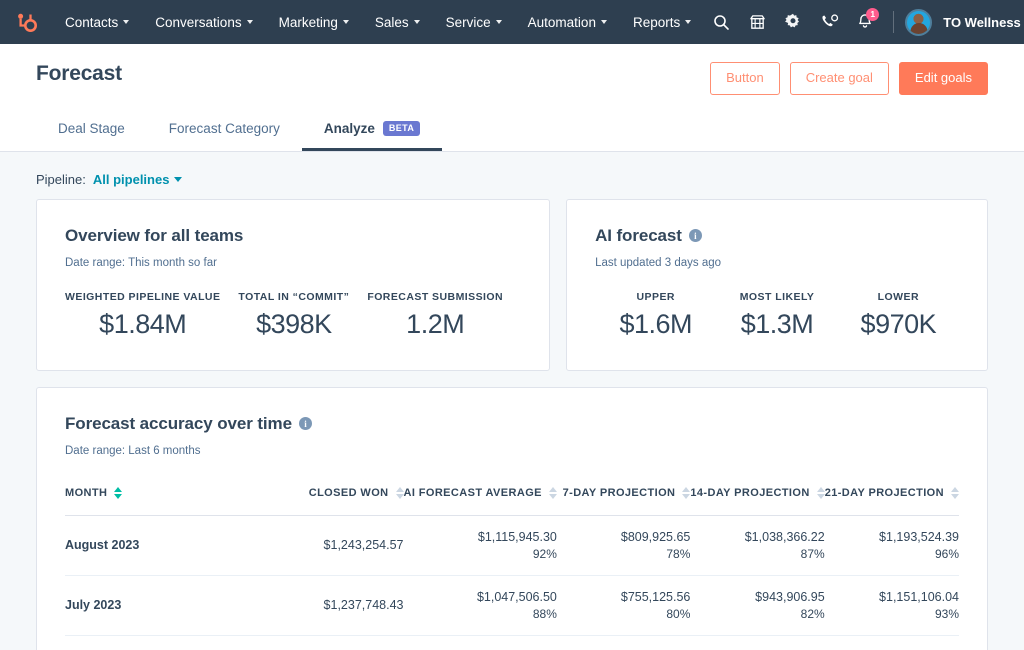 The image size is (1024, 650). I want to click on column-header-month: MONTH, so click(161, 497).